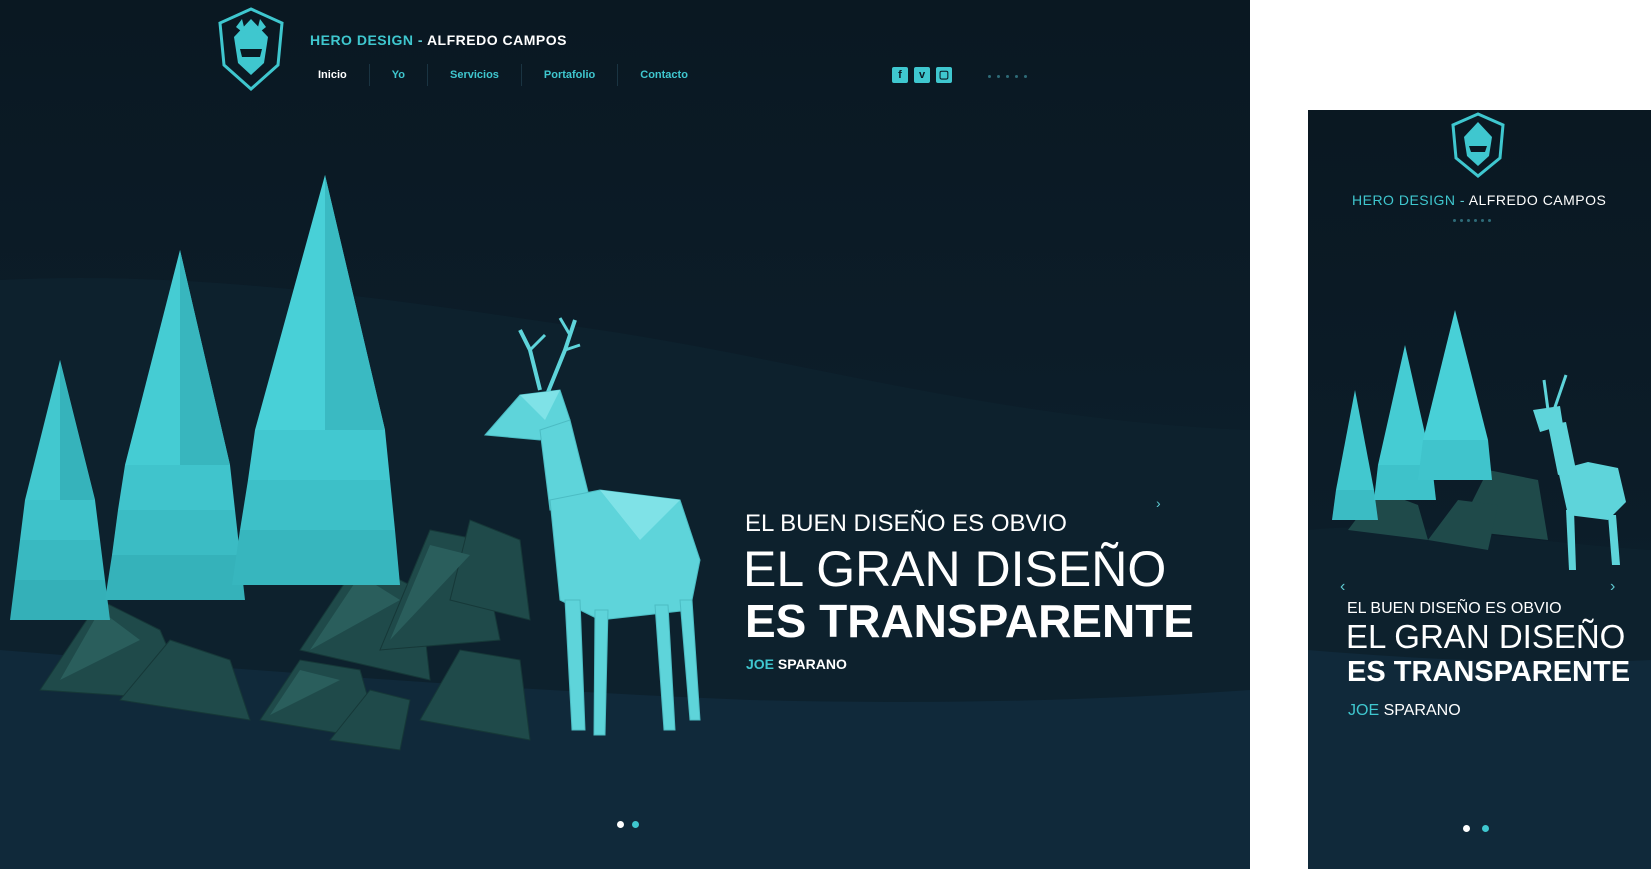  Describe the element at coordinates (1476, 828) in the screenshot. I see `mobile-slider-pager` at that location.